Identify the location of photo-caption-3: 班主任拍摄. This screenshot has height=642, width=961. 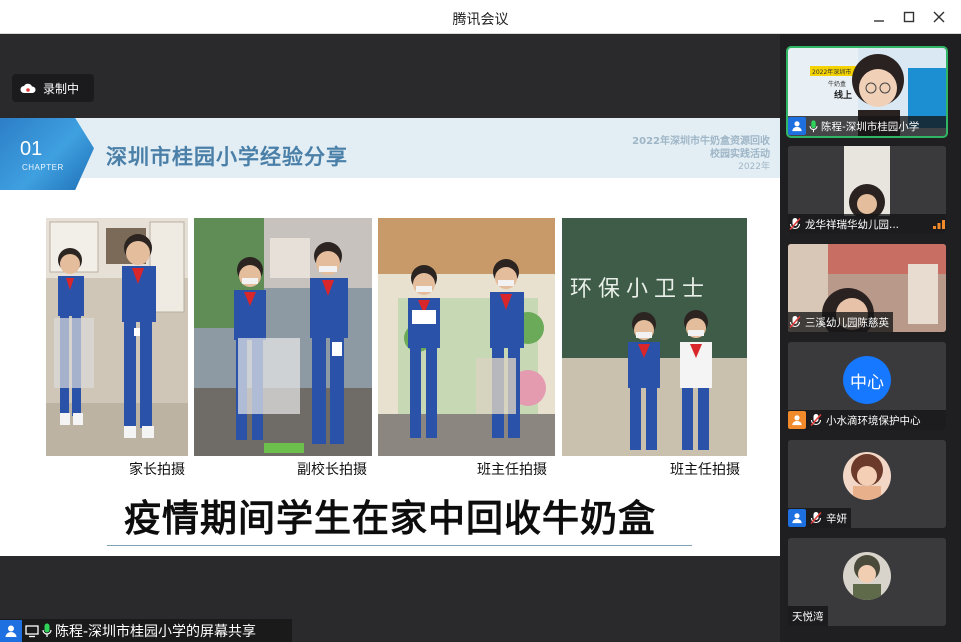
(512, 470).